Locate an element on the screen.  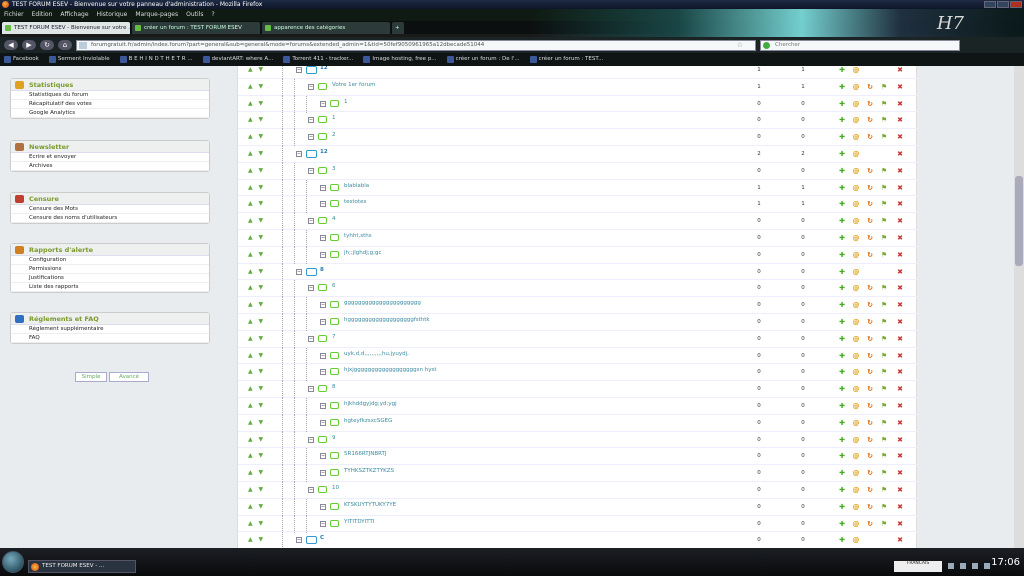
search-input: Chercher is located at coordinates (860, 45).